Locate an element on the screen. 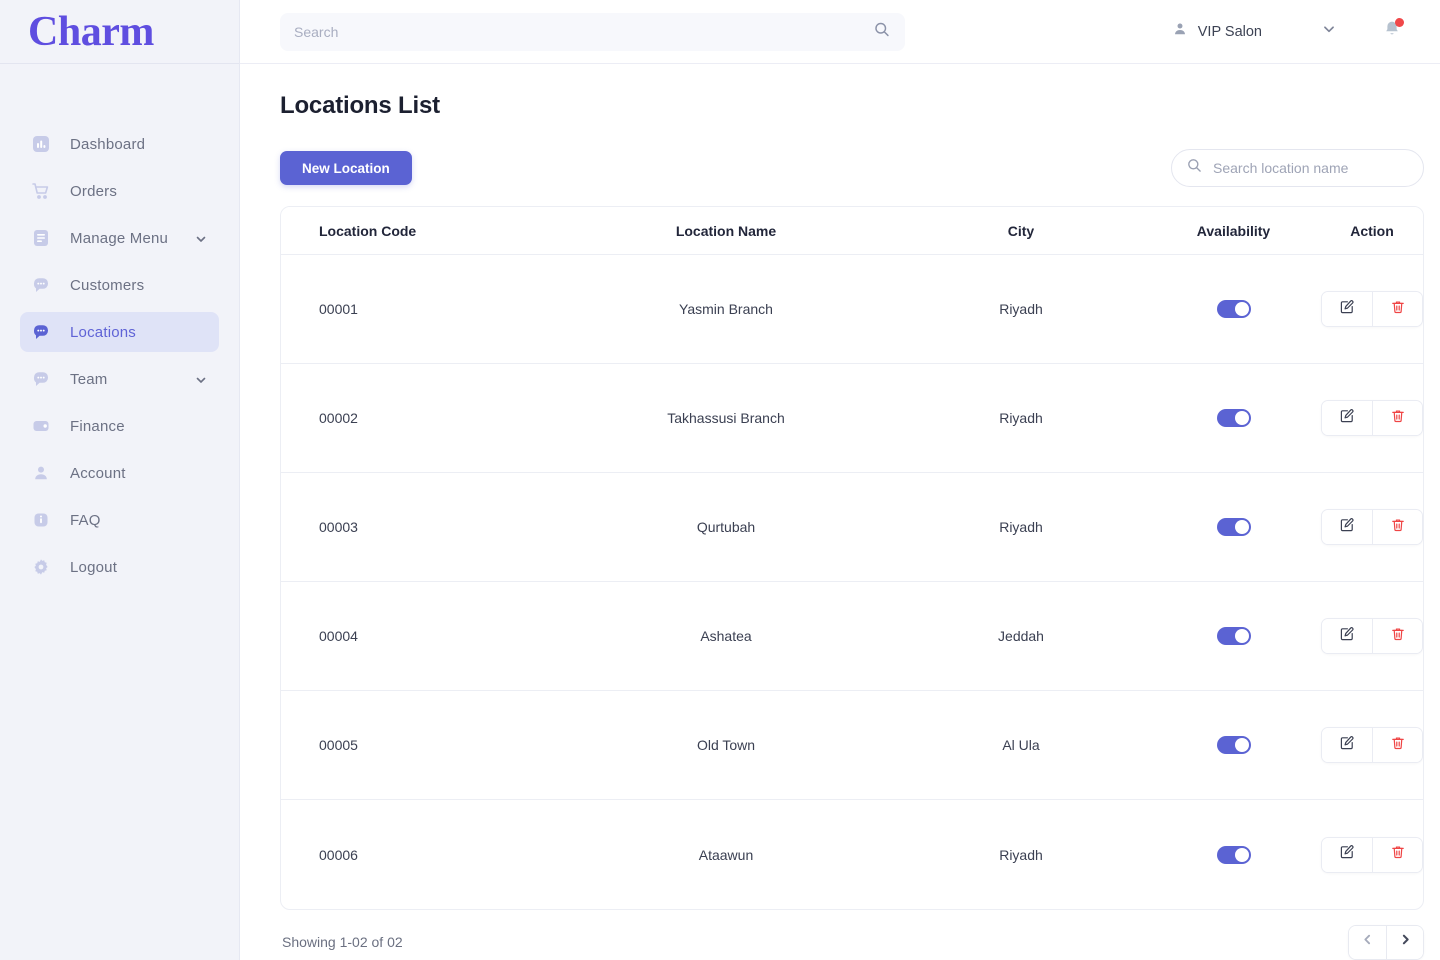 Image resolution: width=1440 pixels, height=960 pixels. sidebar-item-orders: Orders is located at coordinates (119, 191).